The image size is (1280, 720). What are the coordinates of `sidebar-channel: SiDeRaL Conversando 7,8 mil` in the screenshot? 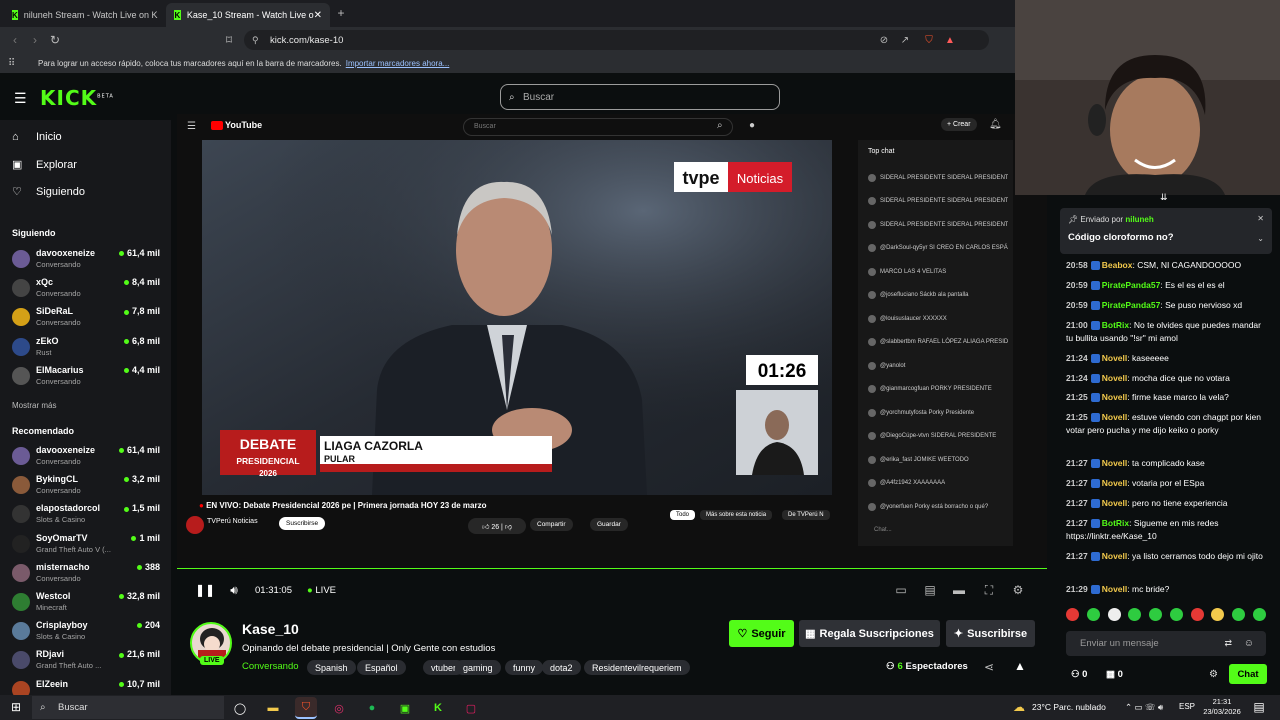 It's located at (86, 318).